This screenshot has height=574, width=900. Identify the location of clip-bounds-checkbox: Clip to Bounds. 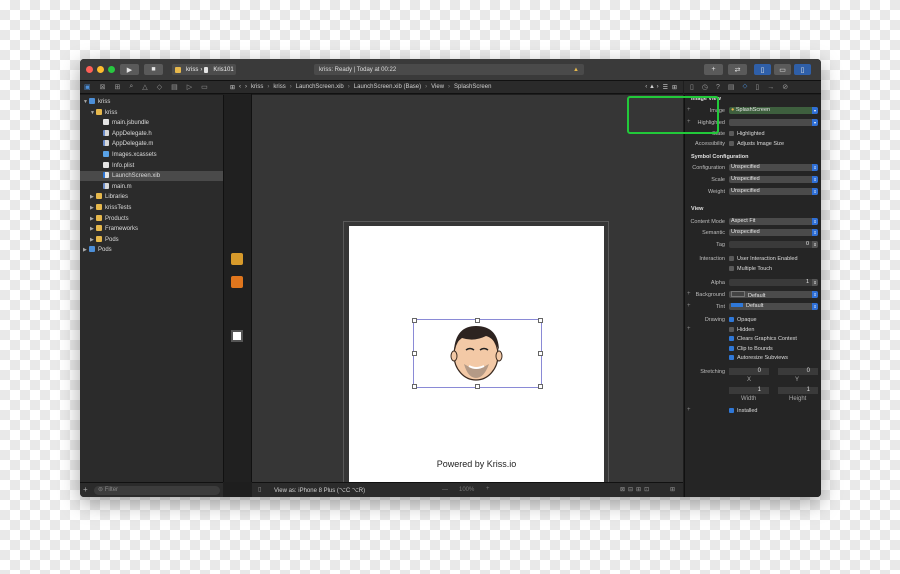
(751, 349).